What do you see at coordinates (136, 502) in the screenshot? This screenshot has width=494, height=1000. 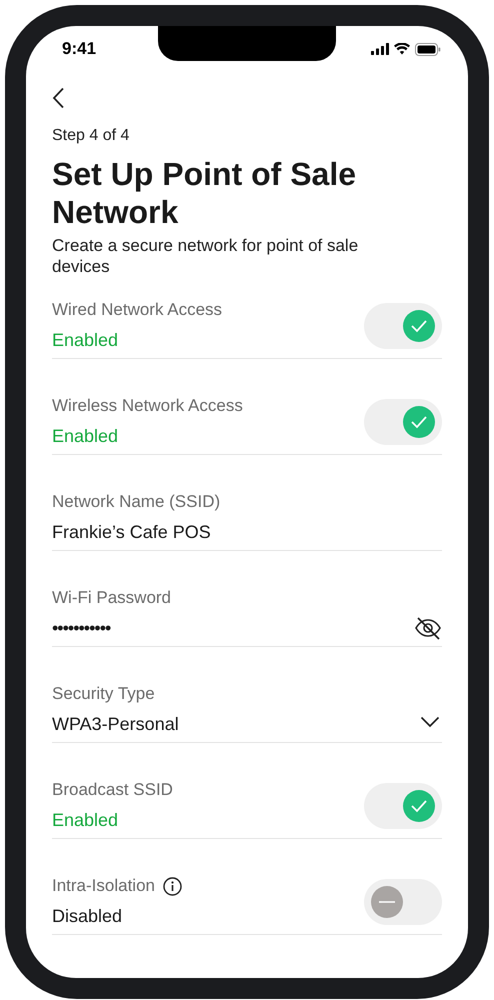 I see `field-label: Network Name (SSID)` at bounding box center [136, 502].